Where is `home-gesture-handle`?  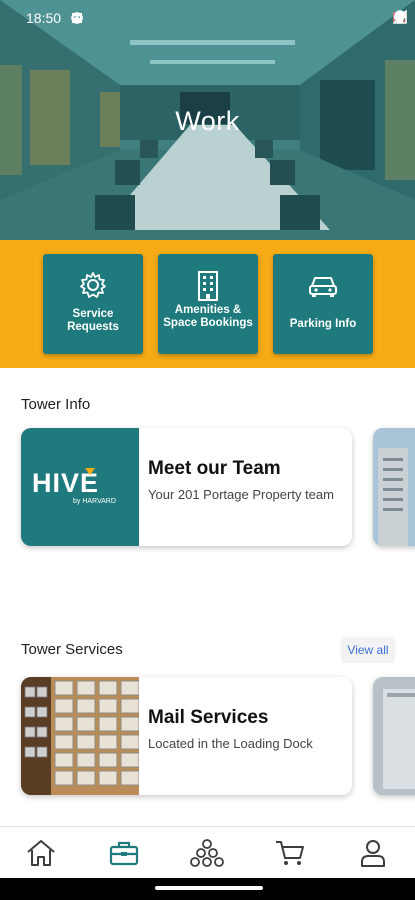
home-gesture-handle is located at coordinates (209, 888).